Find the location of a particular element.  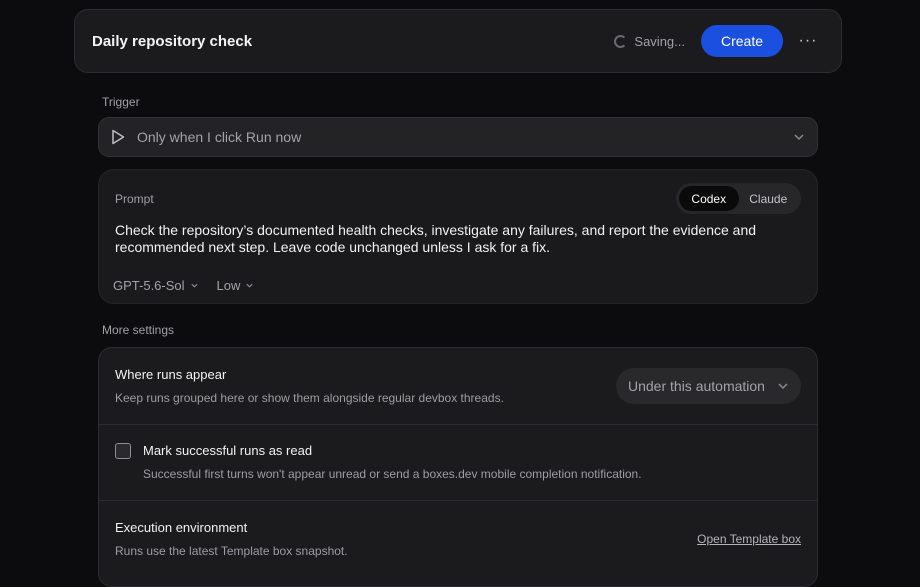

more-settings-label: More settings is located at coordinates (138, 330).